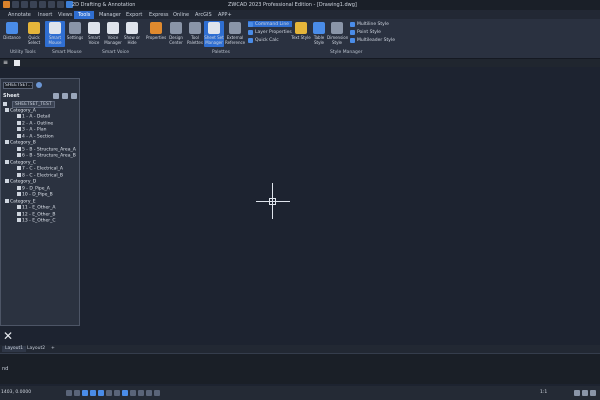 Image resolution: width=600 pixels, height=400 pixels. What do you see at coordinates (300, 368) in the screenshot?
I see `command-line: nd` at bounding box center [300, 368].